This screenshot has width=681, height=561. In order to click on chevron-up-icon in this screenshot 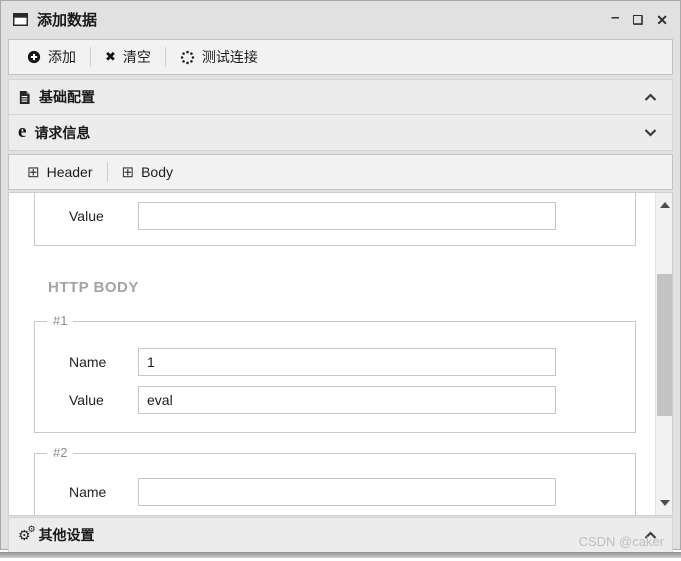, I will do `click(650, 97)`.